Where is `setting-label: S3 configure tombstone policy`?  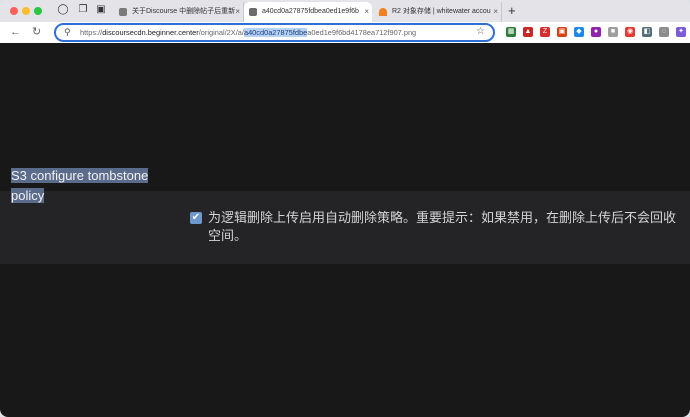 setting-label: S3 configure tombstone policy is located at coordinates (91, 186).